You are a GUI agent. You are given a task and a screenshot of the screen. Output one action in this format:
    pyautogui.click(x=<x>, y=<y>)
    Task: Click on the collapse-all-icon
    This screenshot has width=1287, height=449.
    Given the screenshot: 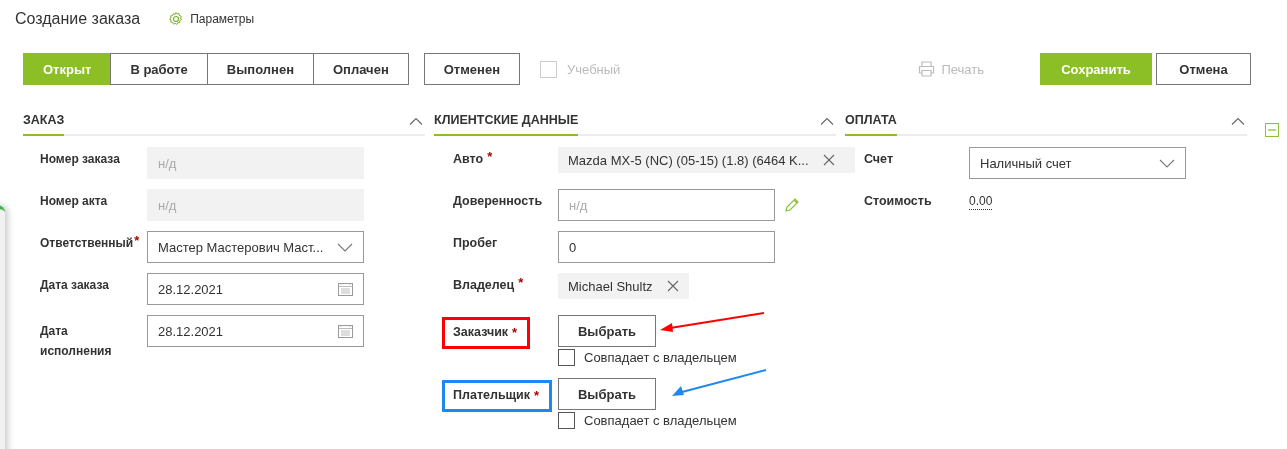 What is the action you would take?
    pyautogui.click(x=1272, y=130)
    